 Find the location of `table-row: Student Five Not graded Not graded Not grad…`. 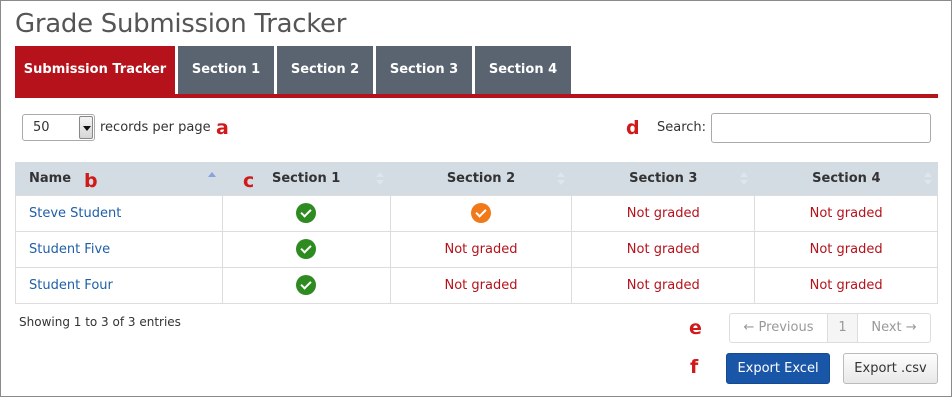

table-row: Student Five Not graded Not graded Not grad… is located at coordinates (476, 249).